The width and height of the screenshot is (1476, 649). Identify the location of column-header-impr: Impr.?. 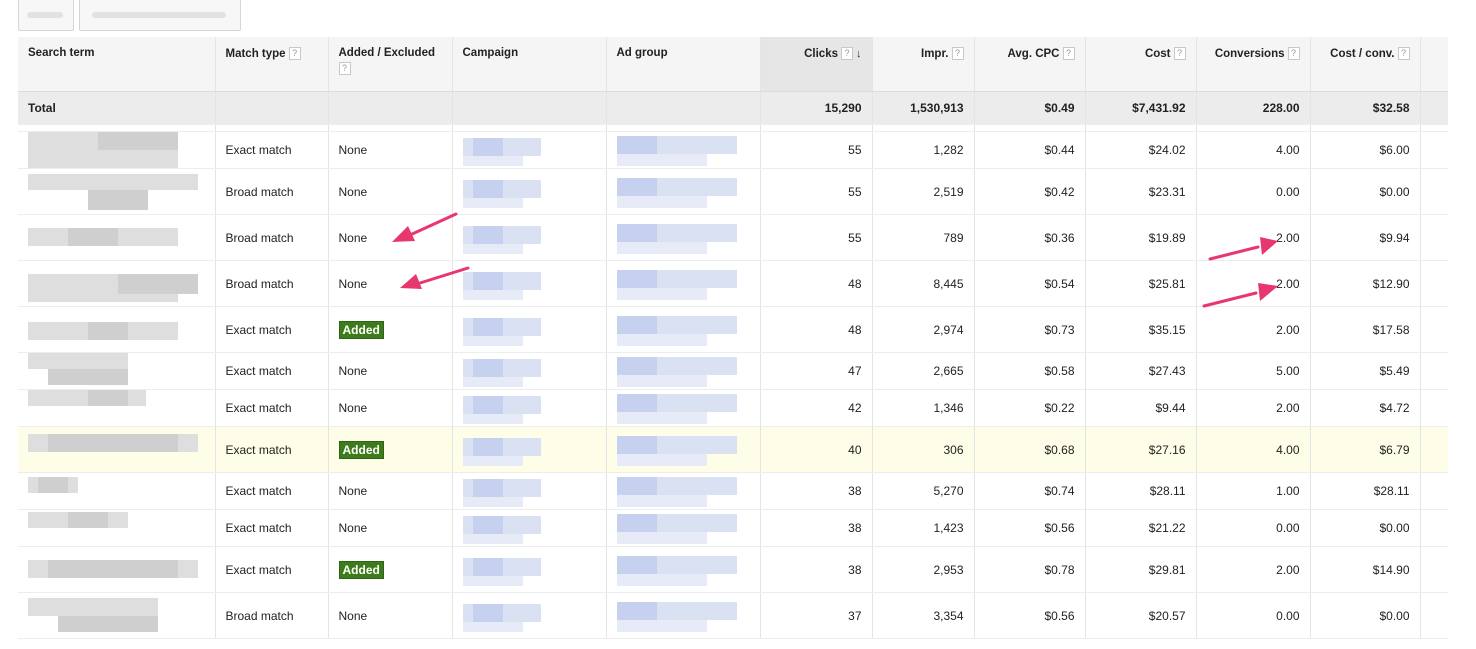
(923, 64).